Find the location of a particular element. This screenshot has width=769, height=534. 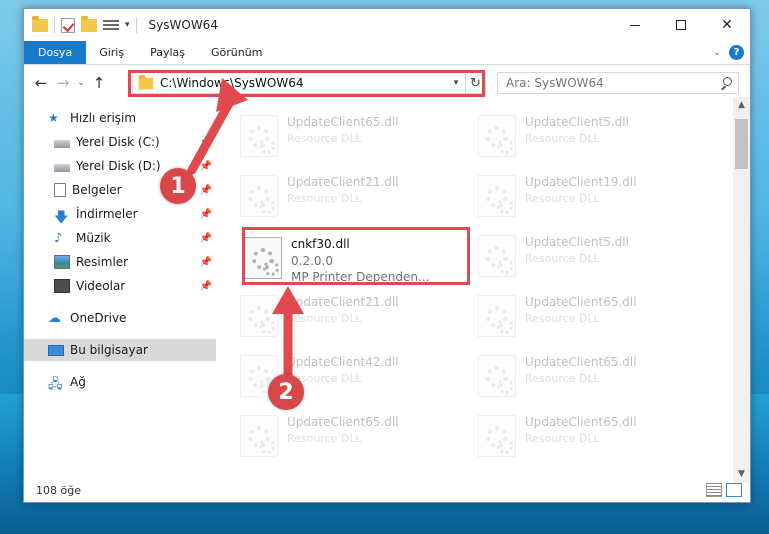

sidebar-item-label: Yerel Disk (C:) is located at coordinates (118, 142).